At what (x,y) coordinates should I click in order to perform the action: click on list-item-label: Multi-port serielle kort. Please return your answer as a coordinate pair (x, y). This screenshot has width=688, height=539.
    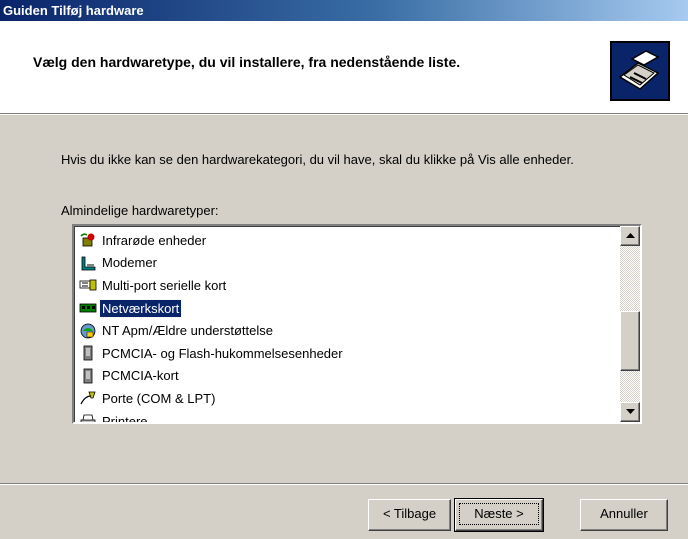
    Looking at the image, I should click on (164, 285).